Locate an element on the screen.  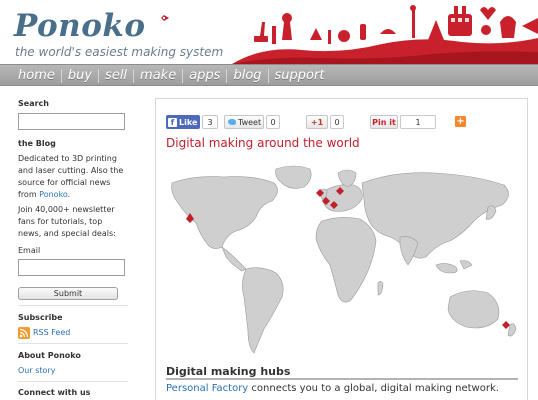
tweet-button: Tweet is located at coordinates (244, 122).